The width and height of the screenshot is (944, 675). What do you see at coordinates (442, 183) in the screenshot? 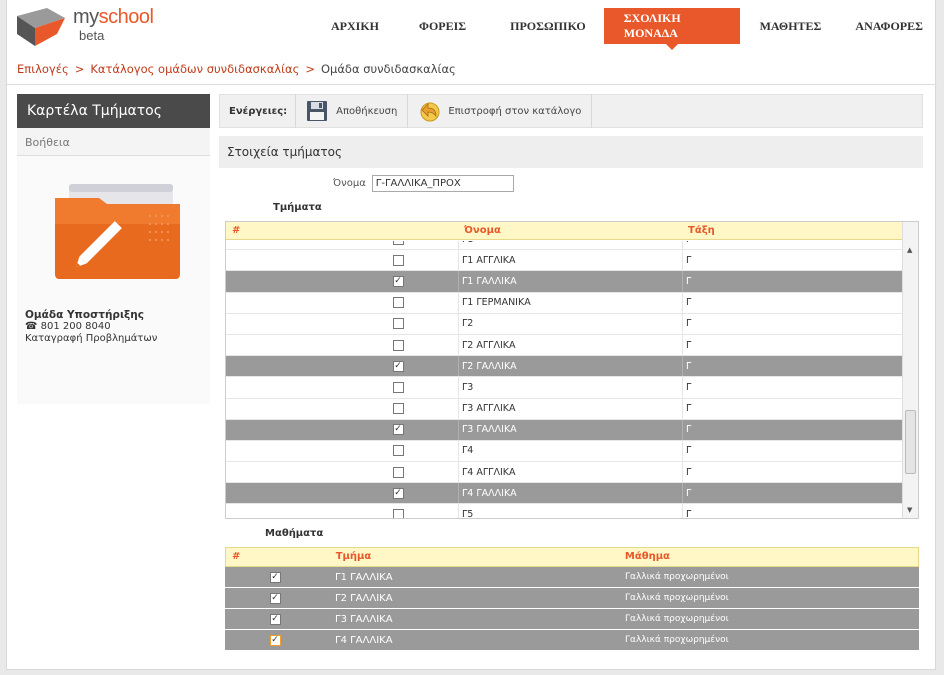
I see `name-input` at bounding box center [442, 183].